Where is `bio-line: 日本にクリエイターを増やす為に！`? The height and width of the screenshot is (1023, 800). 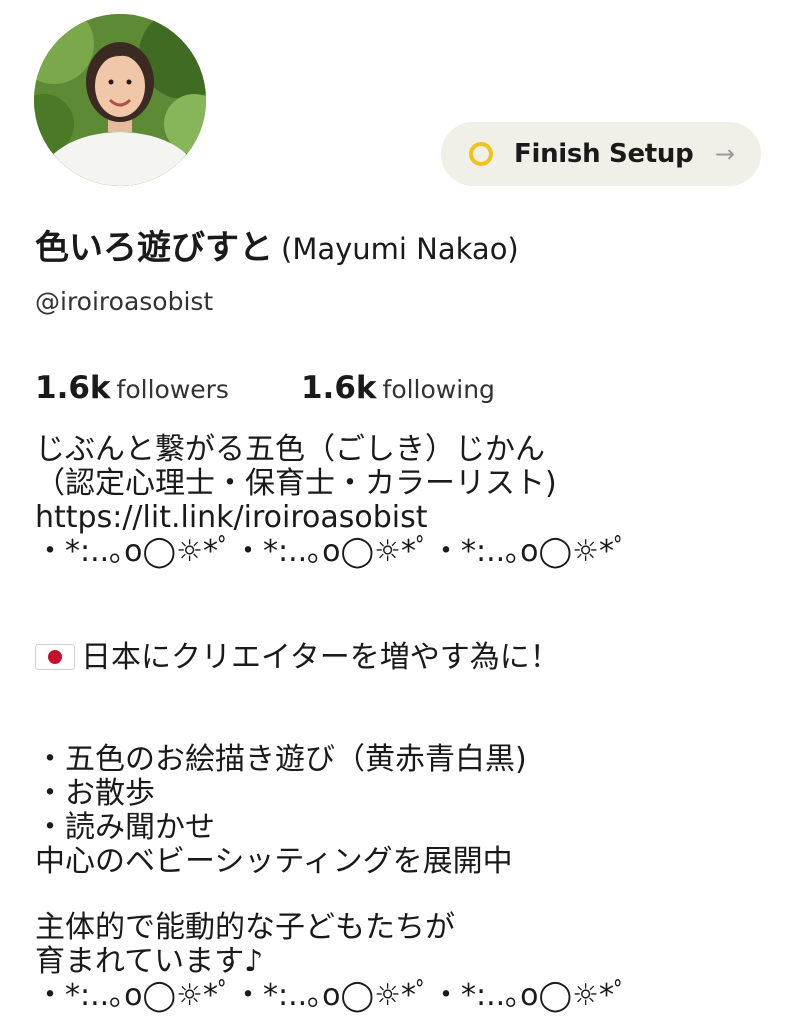 bio-line: 日本にクリエイターを増やす為に！ is located at coordinates (407, 658).